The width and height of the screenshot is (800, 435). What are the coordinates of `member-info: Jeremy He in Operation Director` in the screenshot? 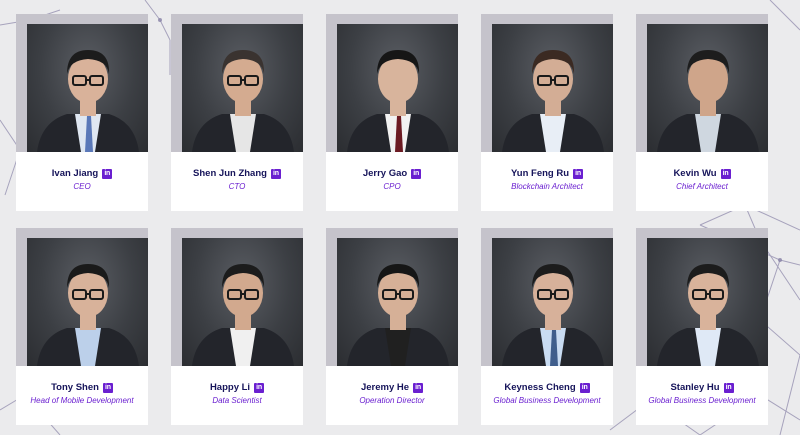 It's located at (392, 395).